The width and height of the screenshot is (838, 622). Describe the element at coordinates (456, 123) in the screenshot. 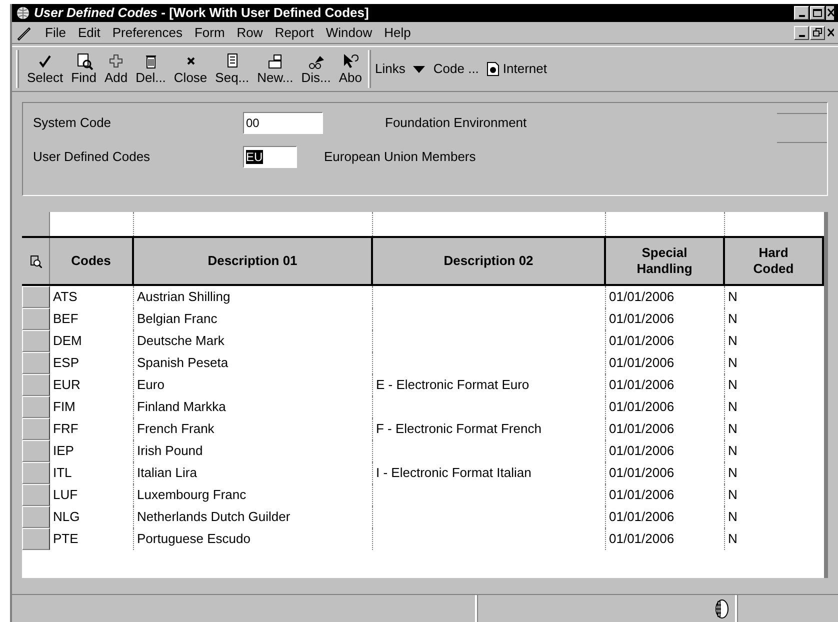

I see `field-description: Foundation Environment` at that location.